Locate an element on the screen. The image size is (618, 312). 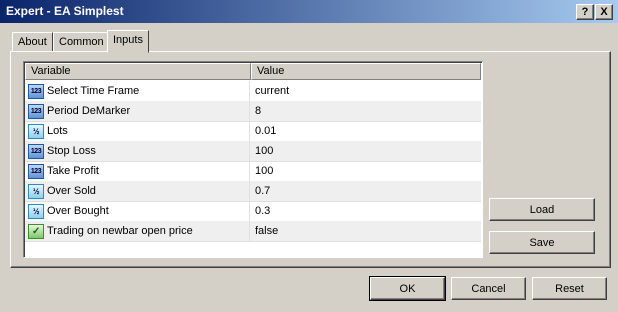
close-button: X is located at coordinates (604, 12).